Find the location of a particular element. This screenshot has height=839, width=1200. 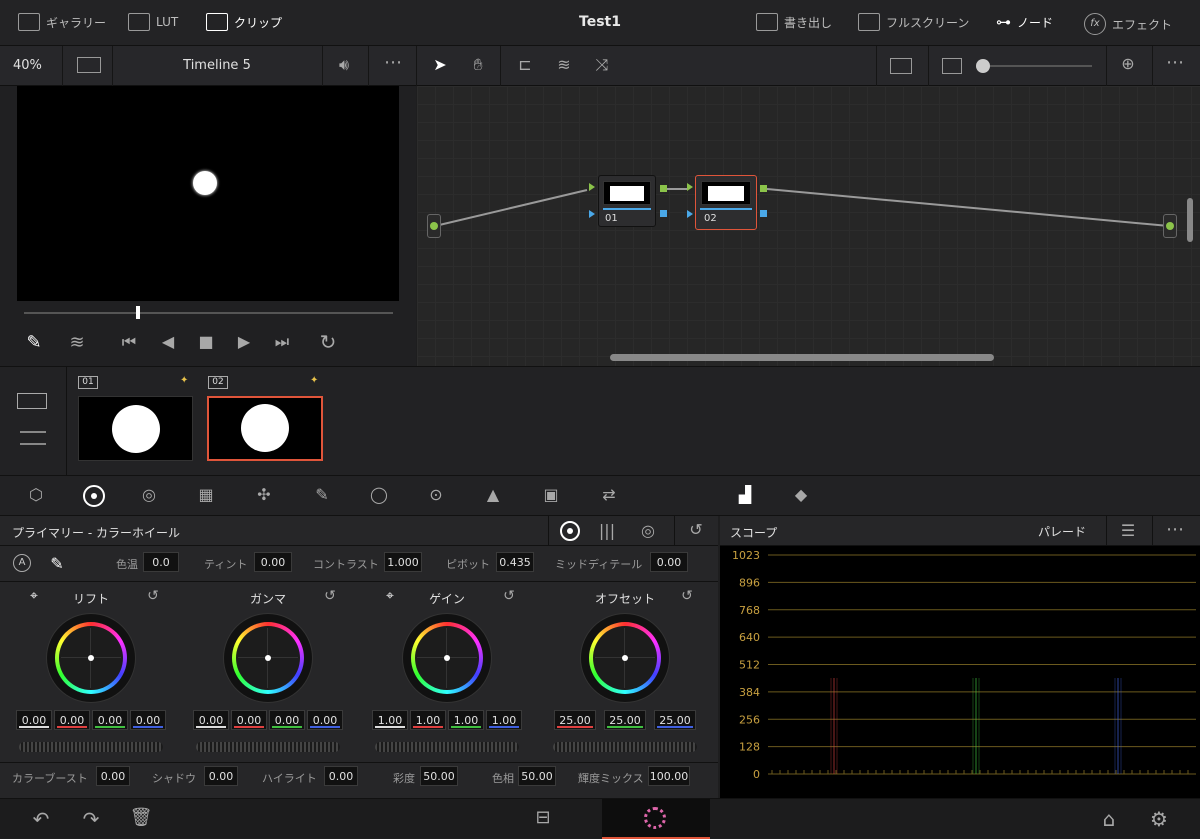

window-icon: ◯ is located at coordinates (379, 494).